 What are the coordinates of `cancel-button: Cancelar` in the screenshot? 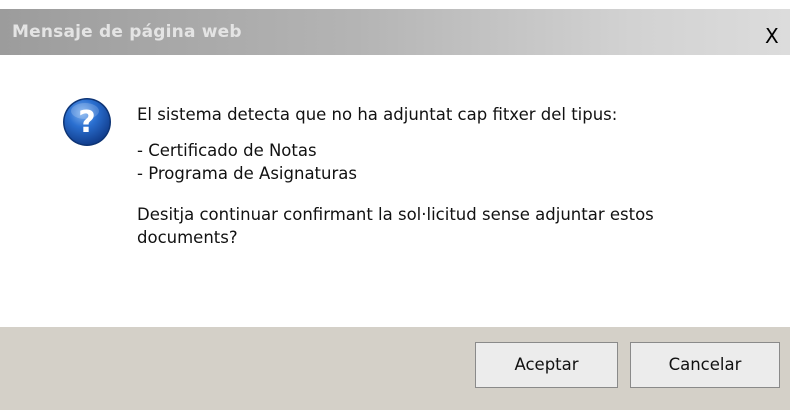 It's located at (705, 365).